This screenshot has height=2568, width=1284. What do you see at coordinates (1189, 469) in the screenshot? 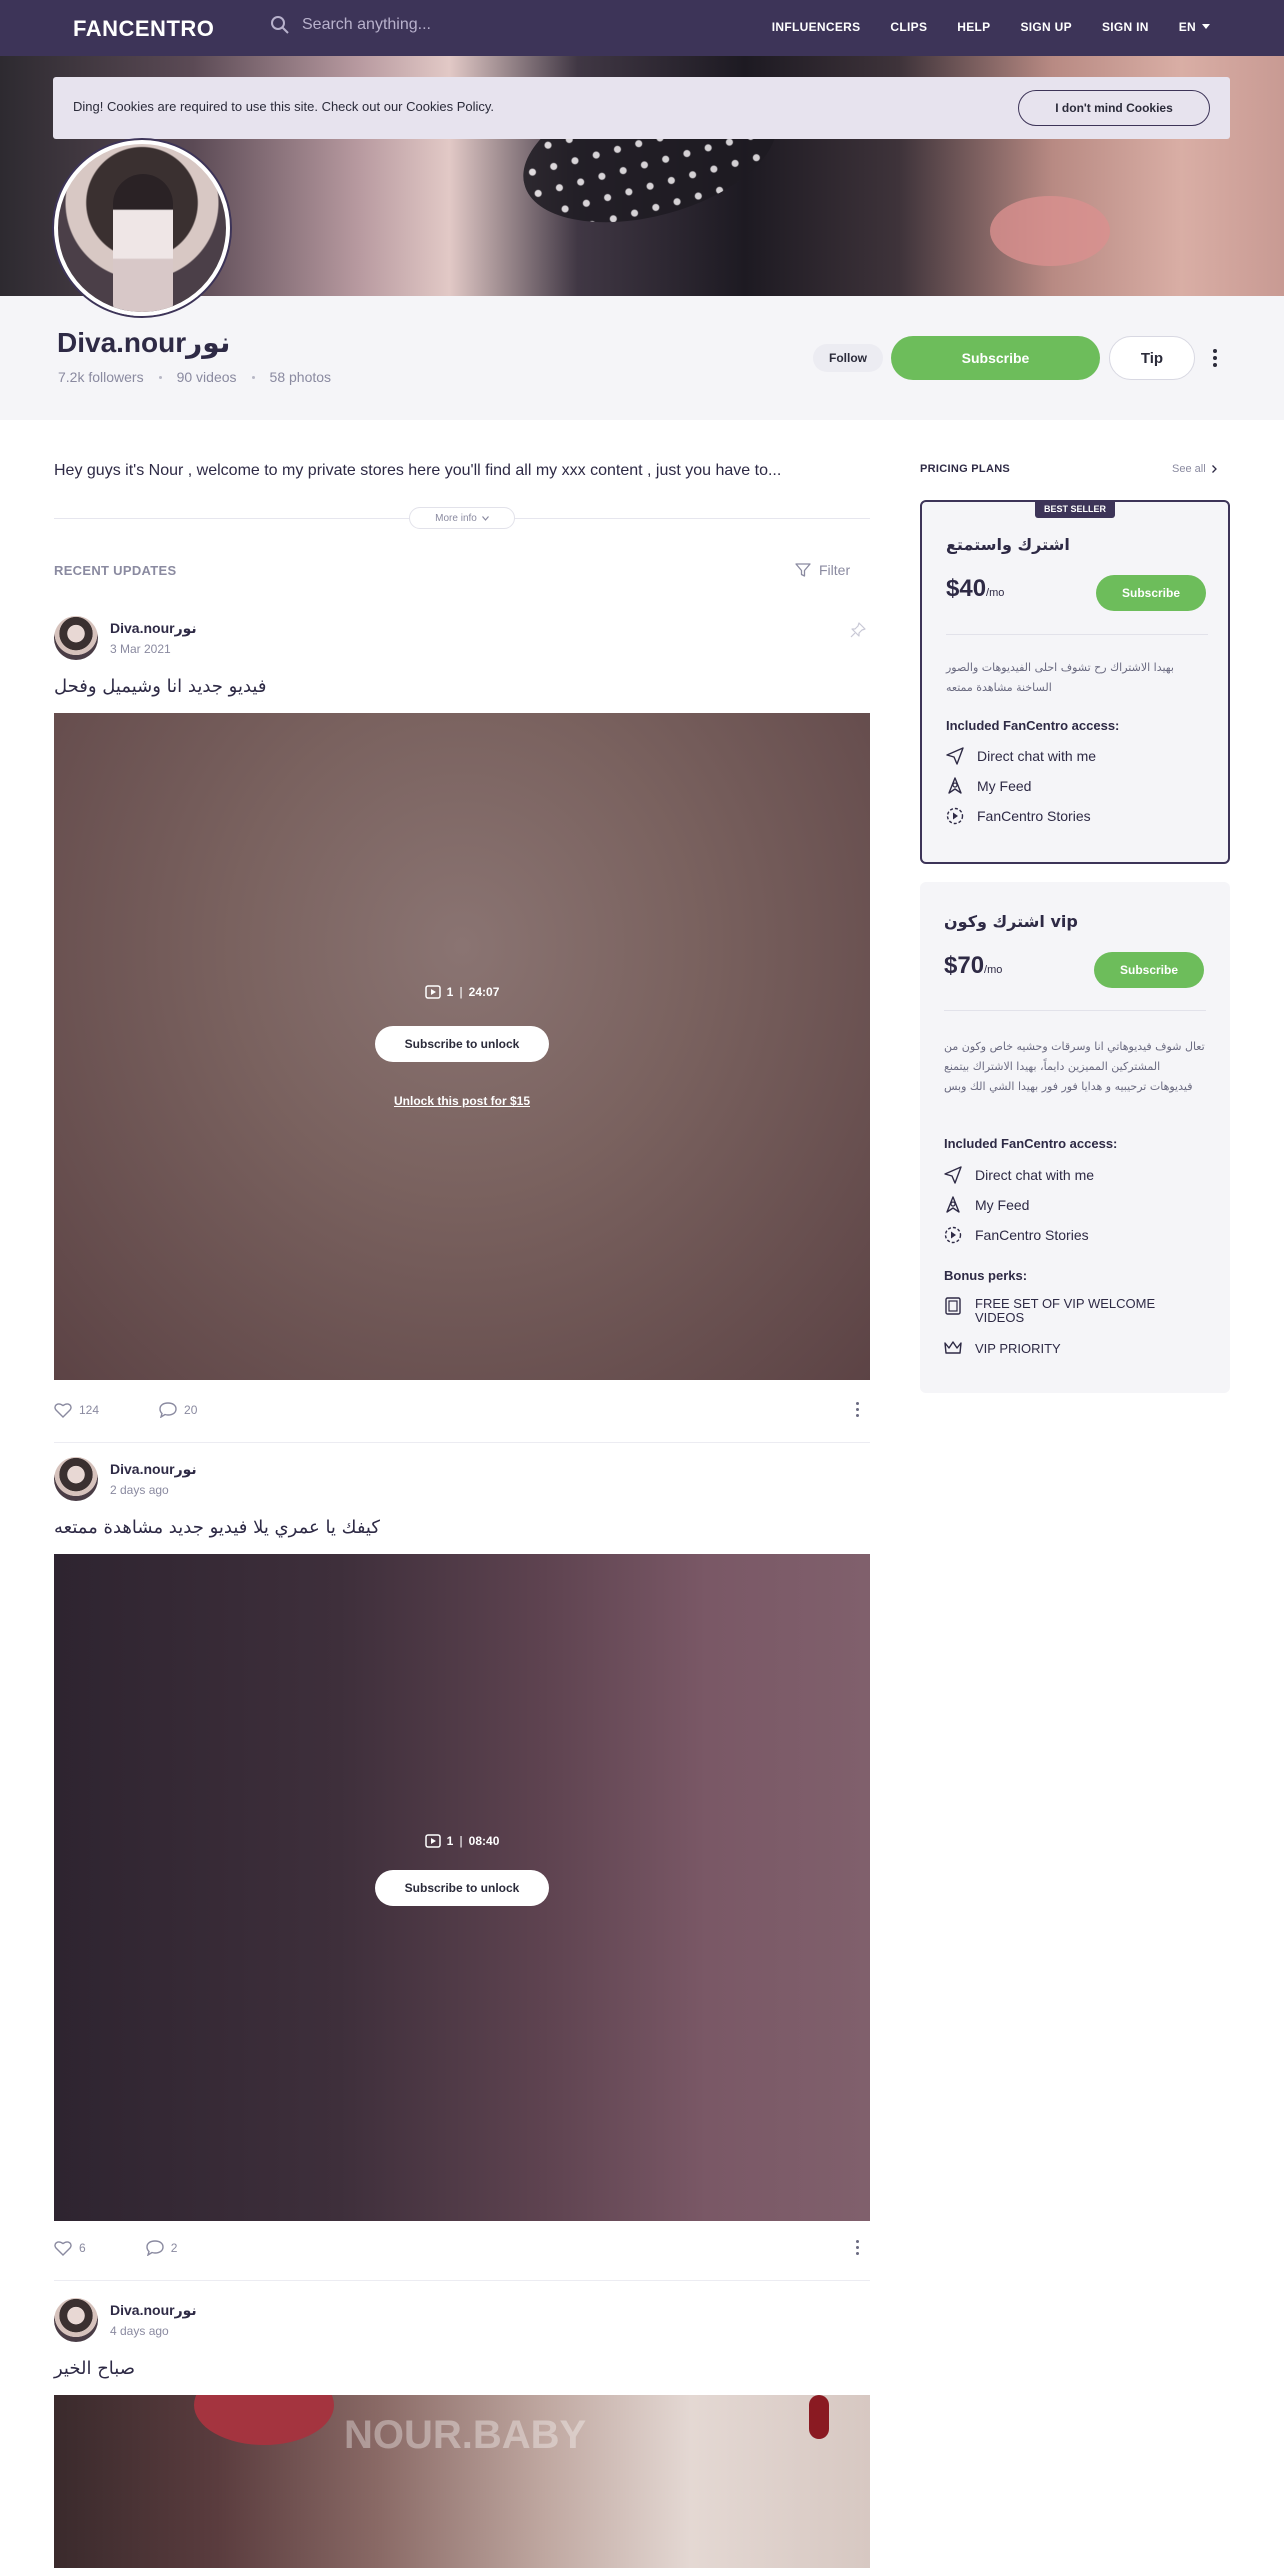
I see `see-all-label: See all` at bounding box center [1189, 469].